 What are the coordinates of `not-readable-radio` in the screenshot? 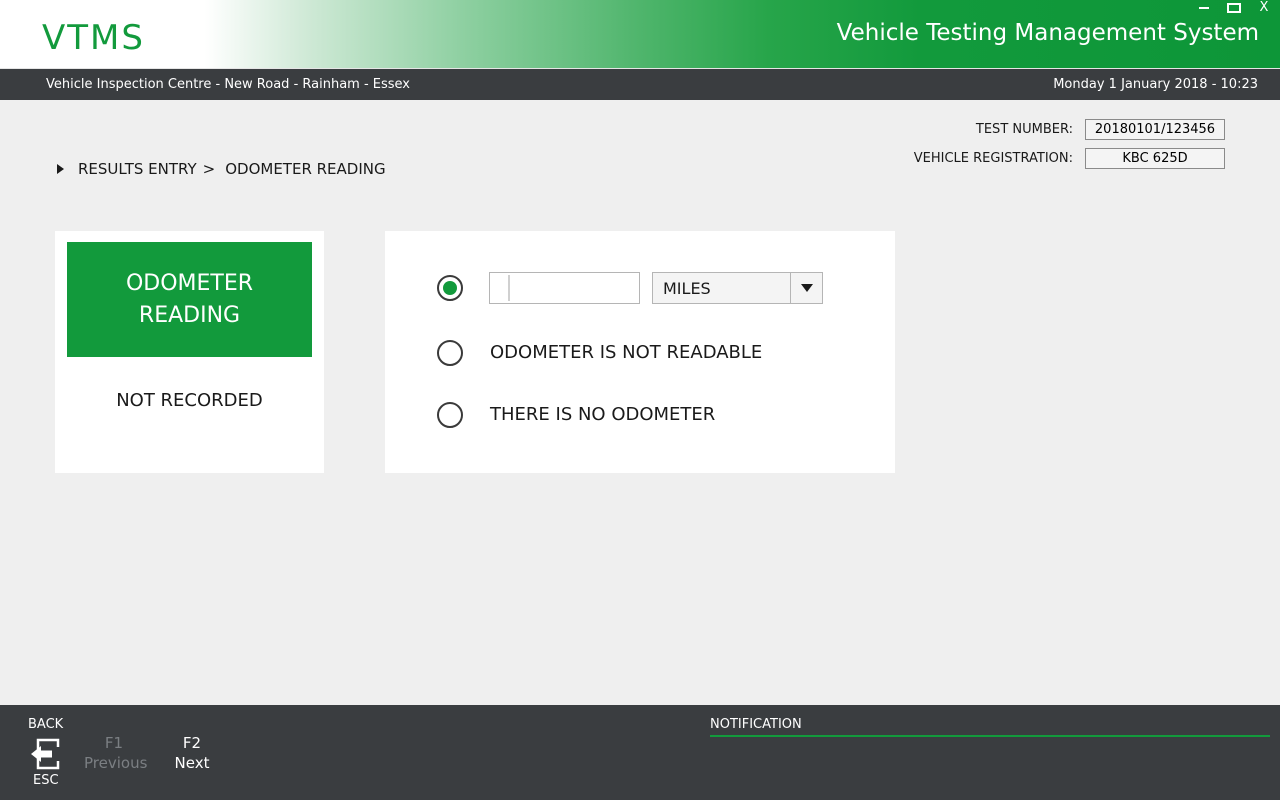 It's located at (450, 353).